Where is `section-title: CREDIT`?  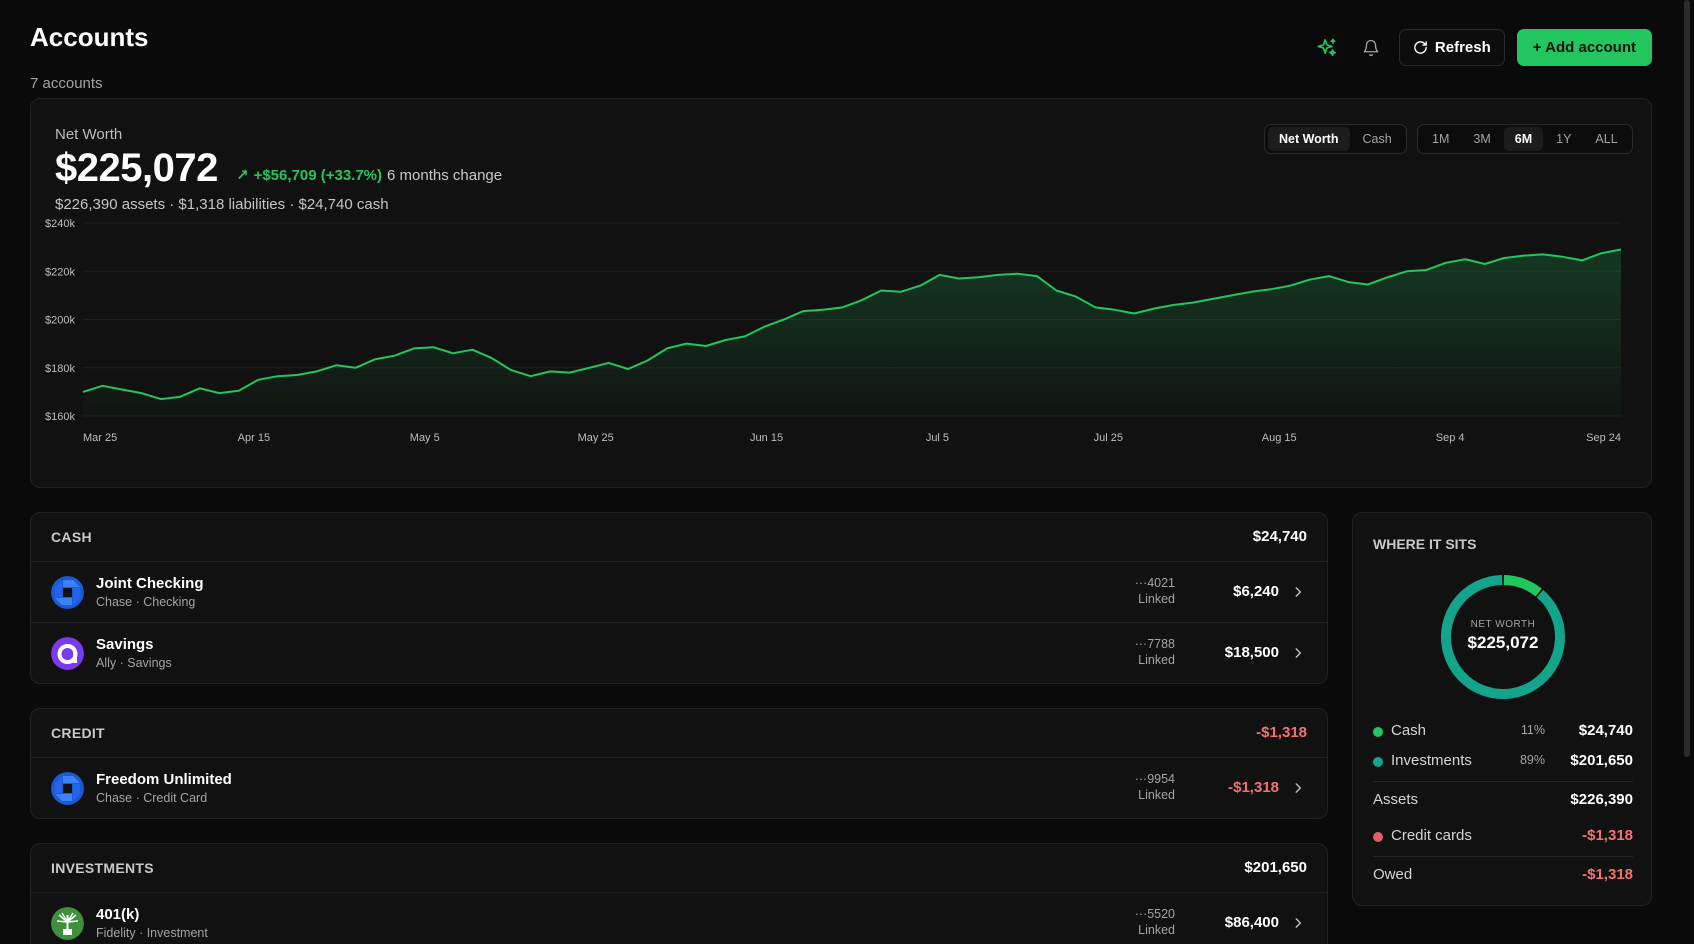
section-title: CREDIT is located at coordinates (78, 733).